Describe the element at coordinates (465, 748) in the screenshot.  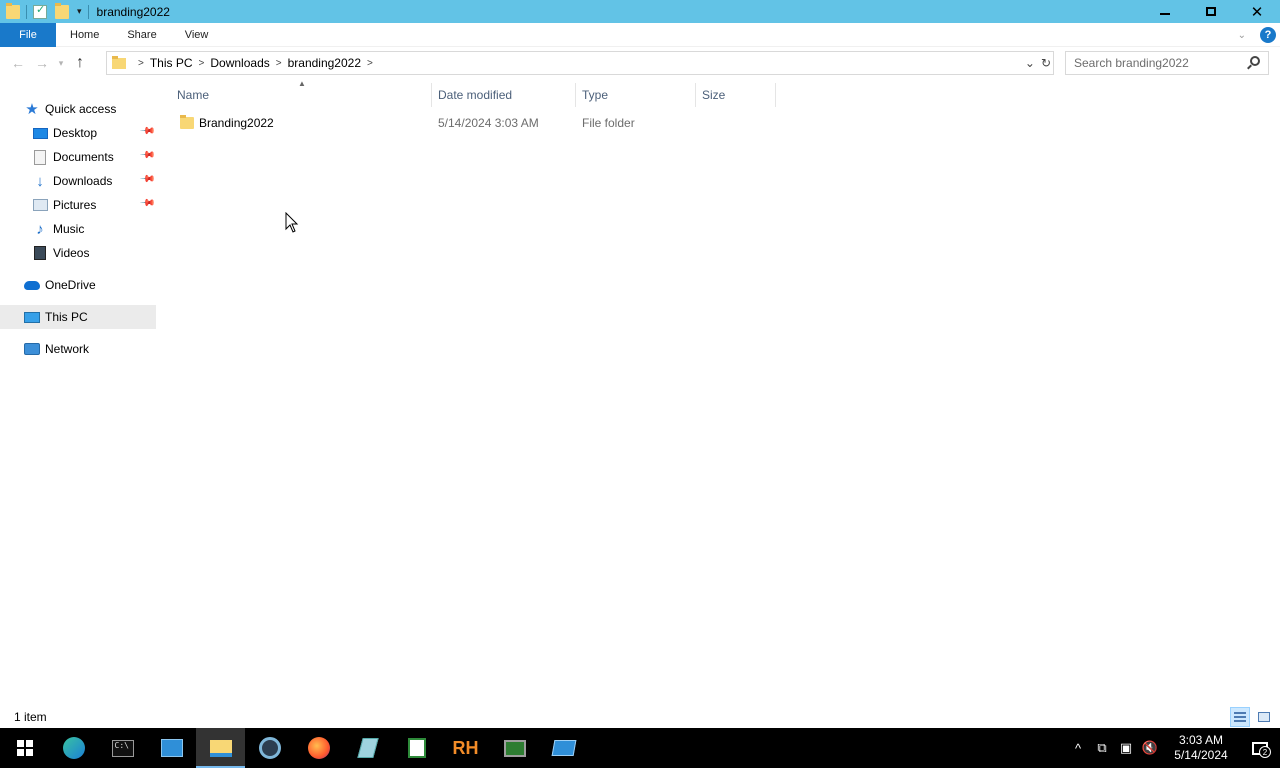
I see `taskbar-rh: RH` at that location.